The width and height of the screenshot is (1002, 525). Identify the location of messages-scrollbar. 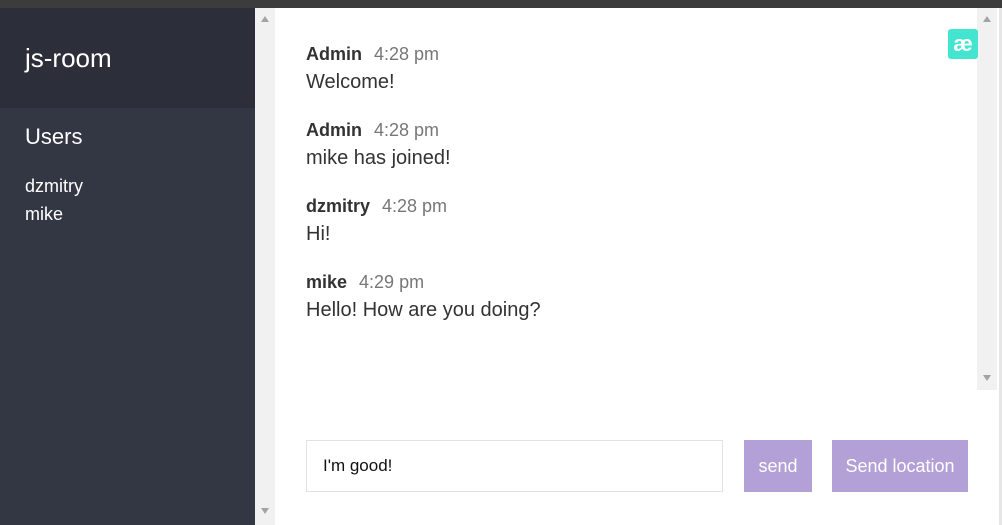
(987, 199).